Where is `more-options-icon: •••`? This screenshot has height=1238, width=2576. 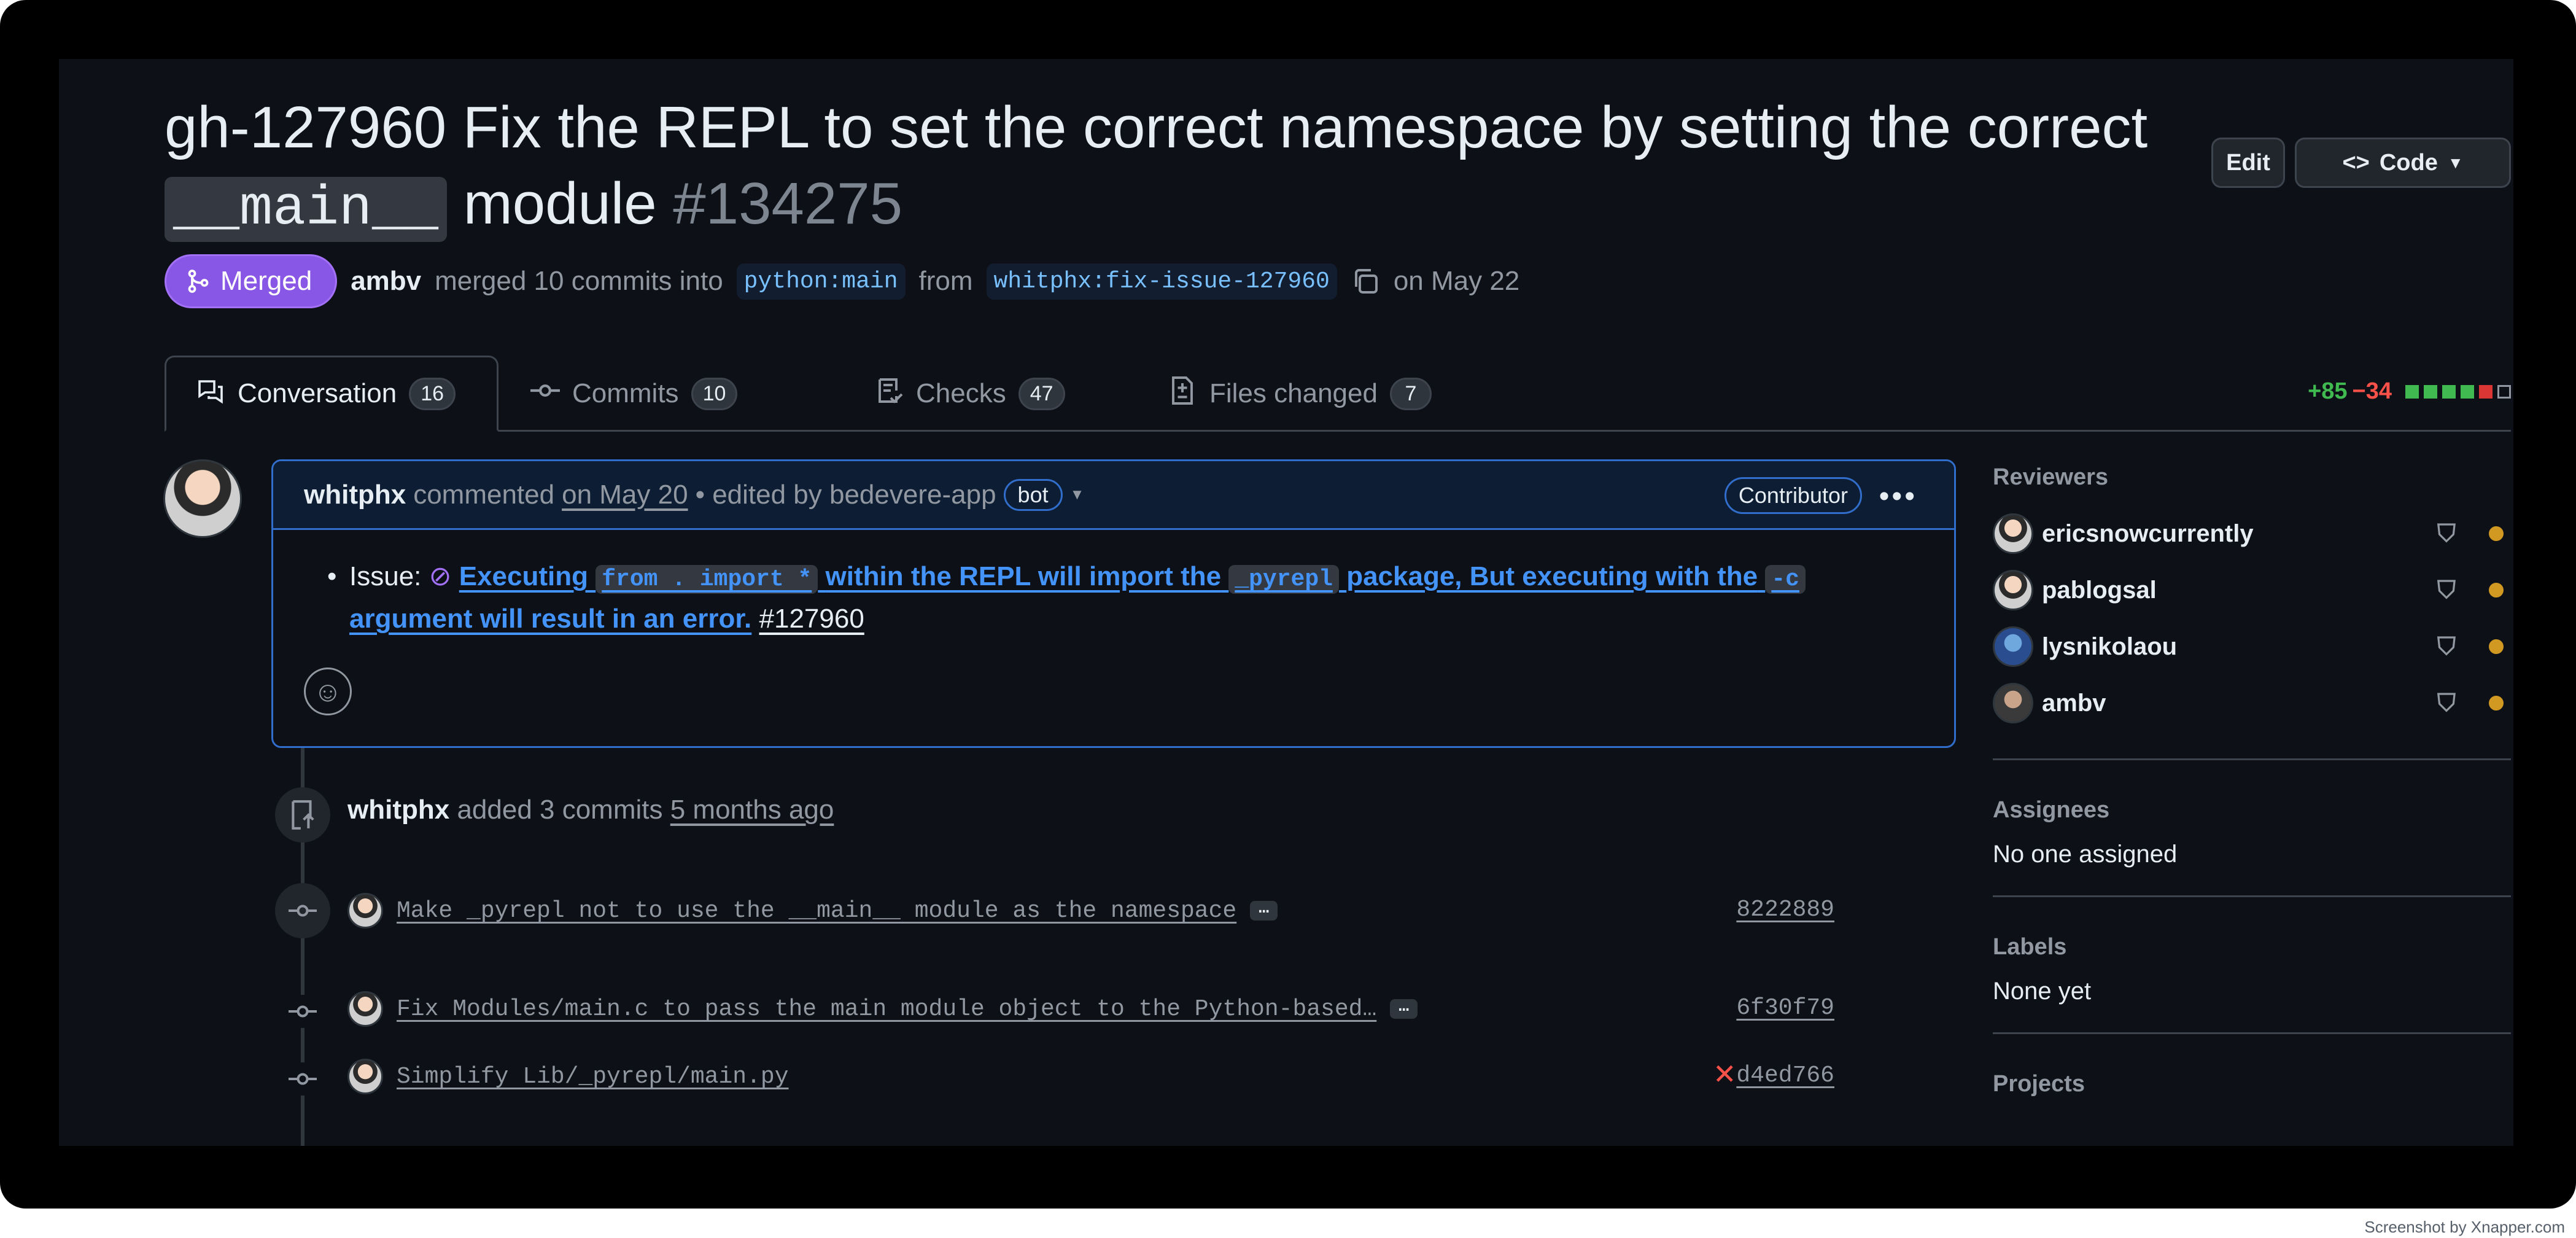 more-options-icon: ••• is located at coordinates (1898, 496).